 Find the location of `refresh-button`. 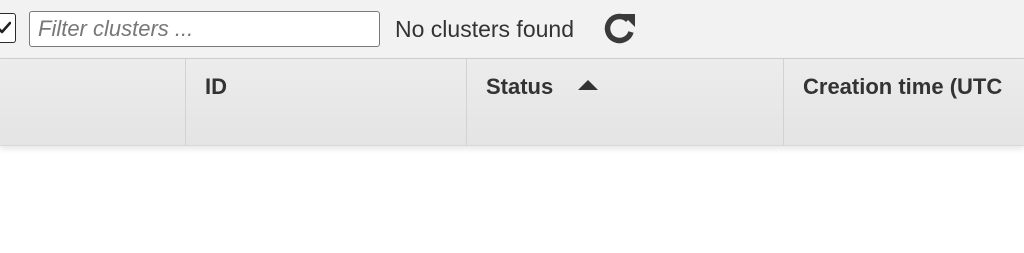

refresh-button is located at coordinates (619, 28).